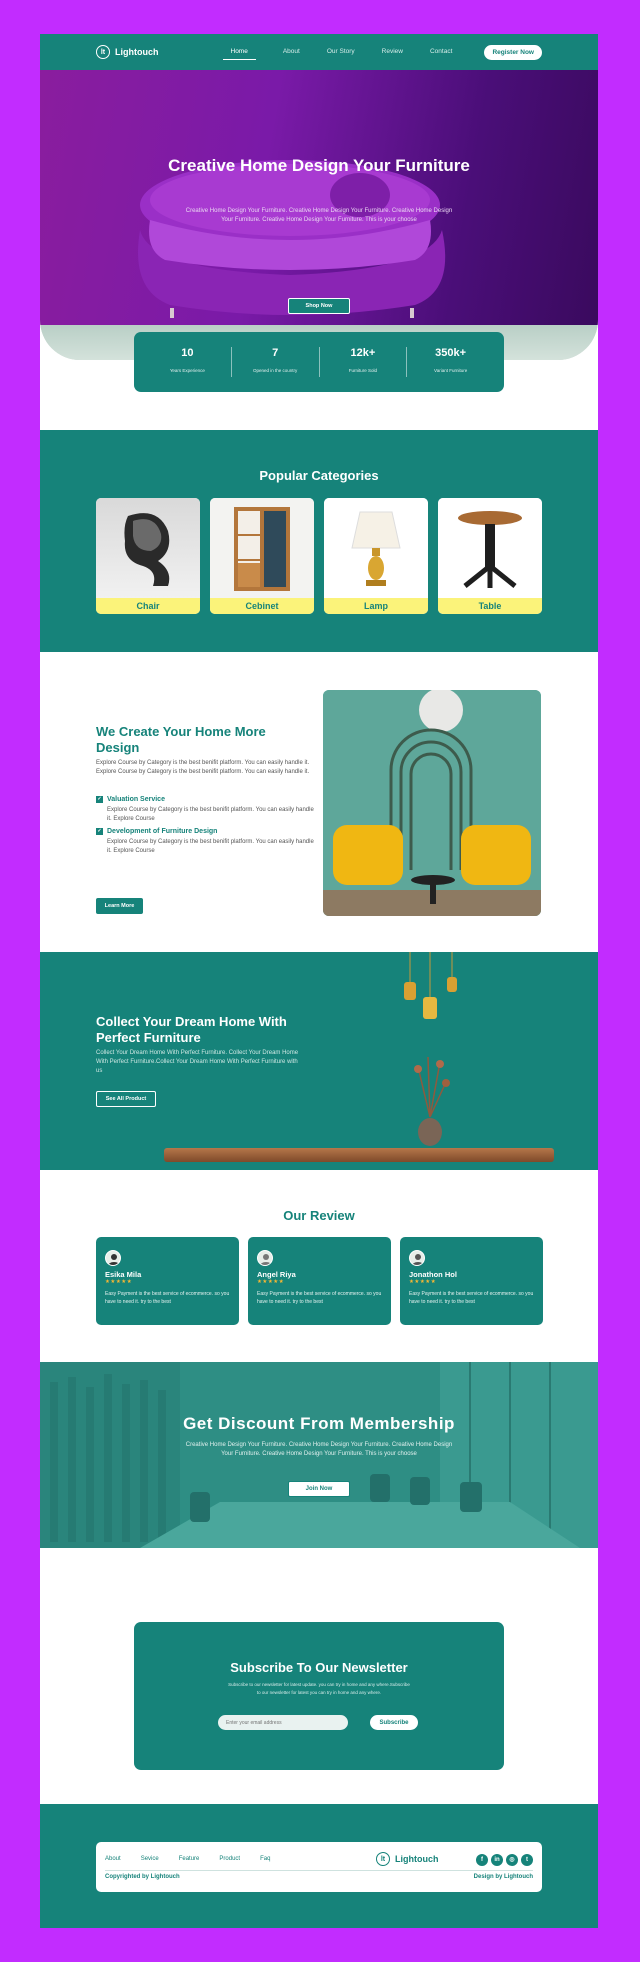 Image resolution: width=640 pixels, height=1962 pixels. What do you see at coordinates (430, 985) in the screenshot?
I see `lanterns-image` at bounding box center [430, 985].